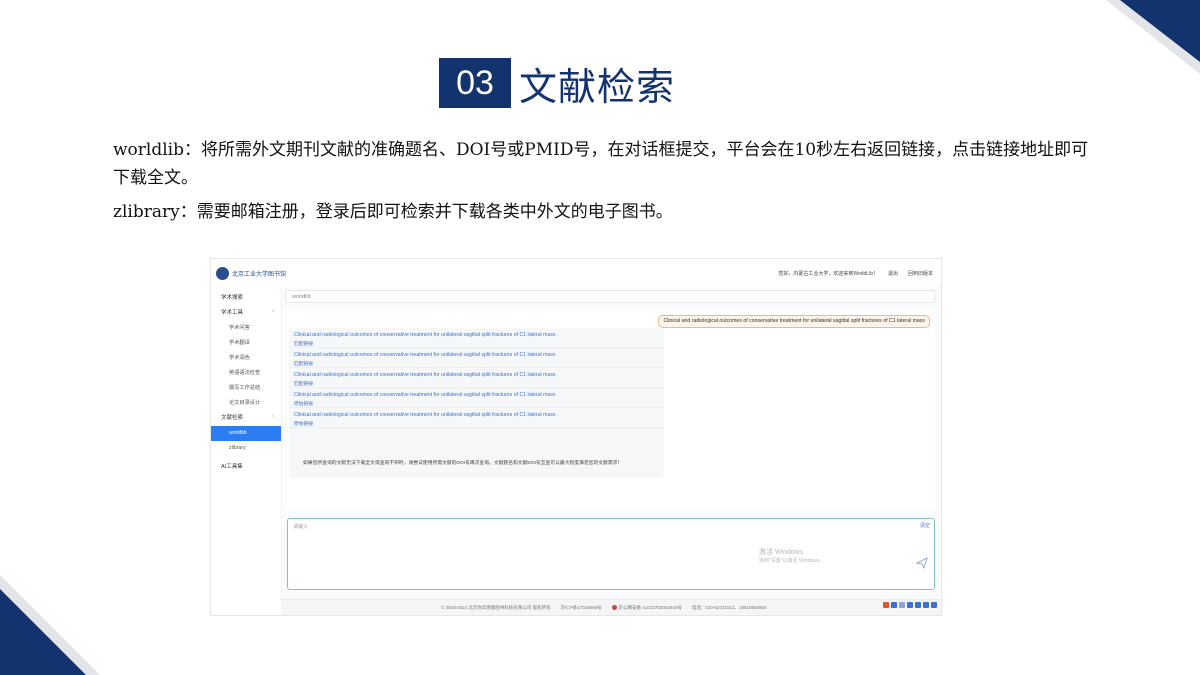  Describe the element at coordinates (246, 448) in the screenshot. I see `sidebar-item-zlibrary: zlibrary` at that location.